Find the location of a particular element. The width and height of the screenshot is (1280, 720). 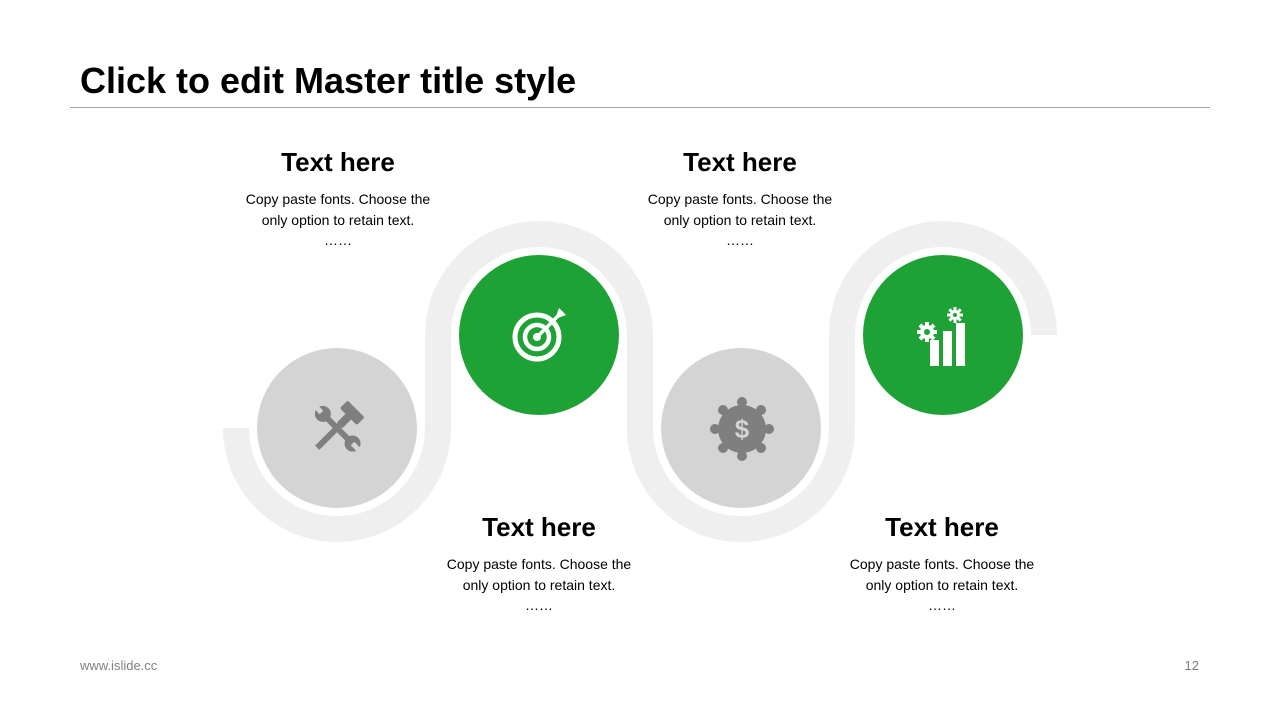

step-3-heading: Text here is located at coordinates (740, 162).